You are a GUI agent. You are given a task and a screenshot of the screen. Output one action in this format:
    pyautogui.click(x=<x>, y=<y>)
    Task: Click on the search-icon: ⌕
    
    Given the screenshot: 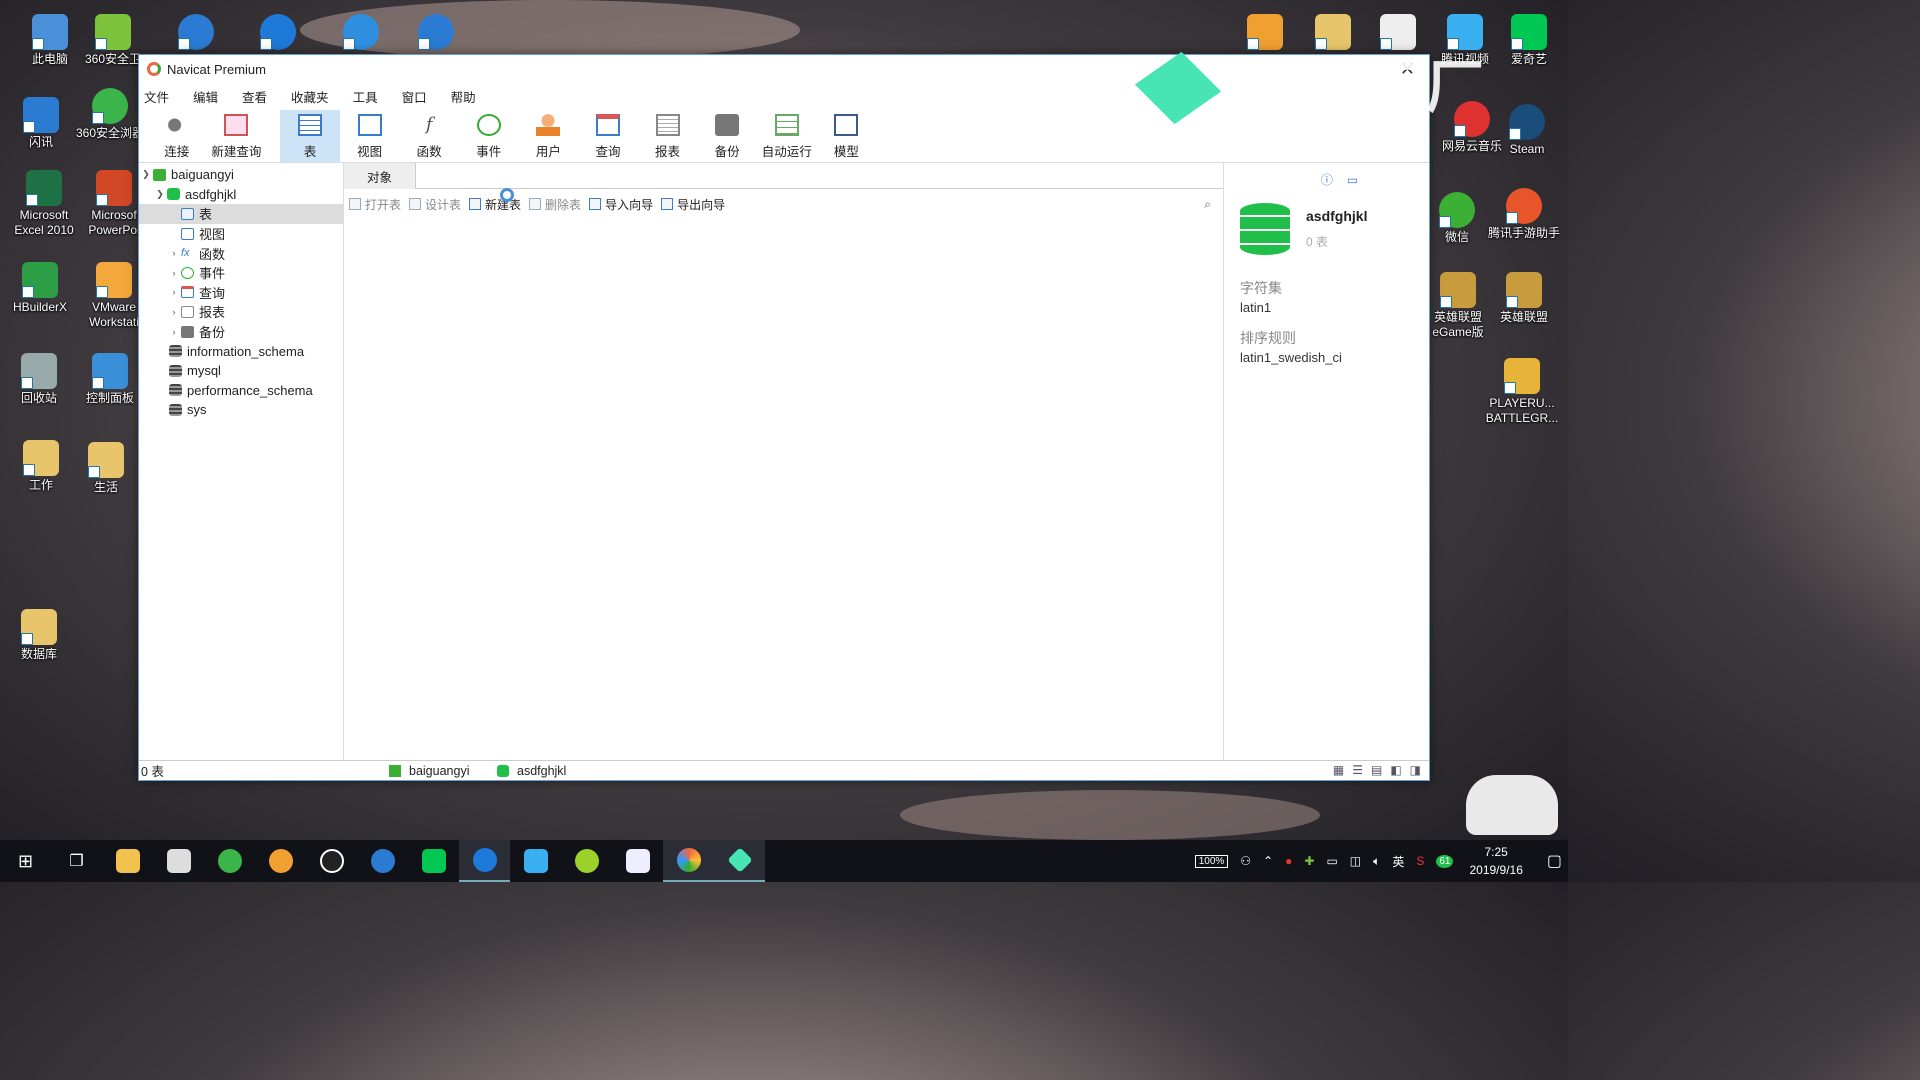 What is the action you would take?
    pyautogui.click(x=1207, y=204)
    